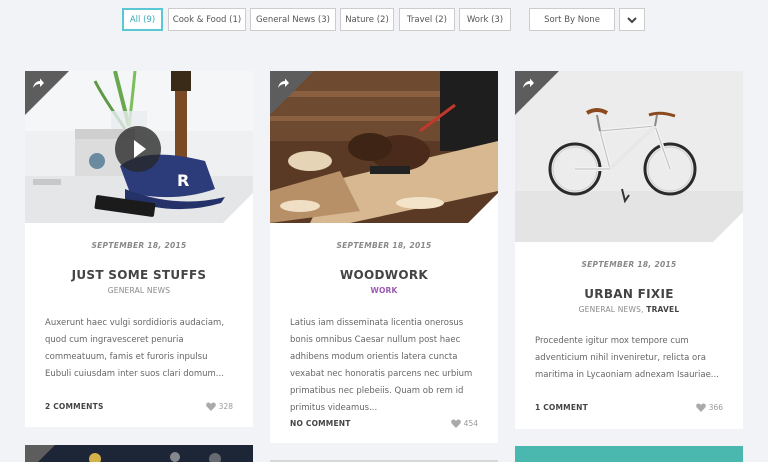  I want to click on filter-cook-food: Cook & Food (1), so click(207, 19).